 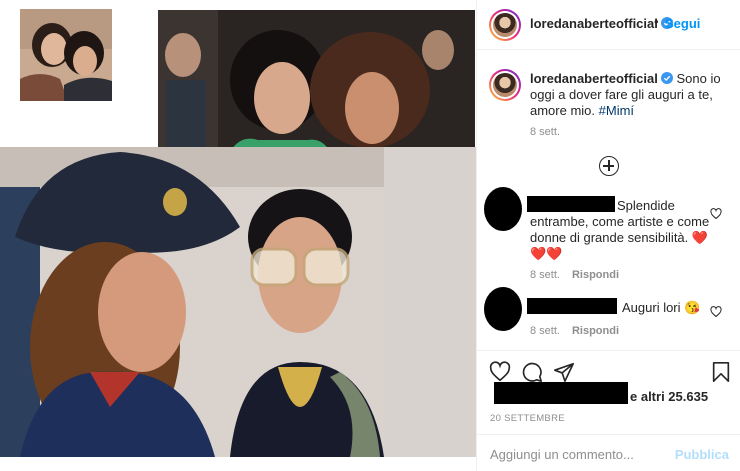 What do you see at coordinates (500, 372) in the screenshot?
I see `heart-icon` at bounding box center [500, 372].